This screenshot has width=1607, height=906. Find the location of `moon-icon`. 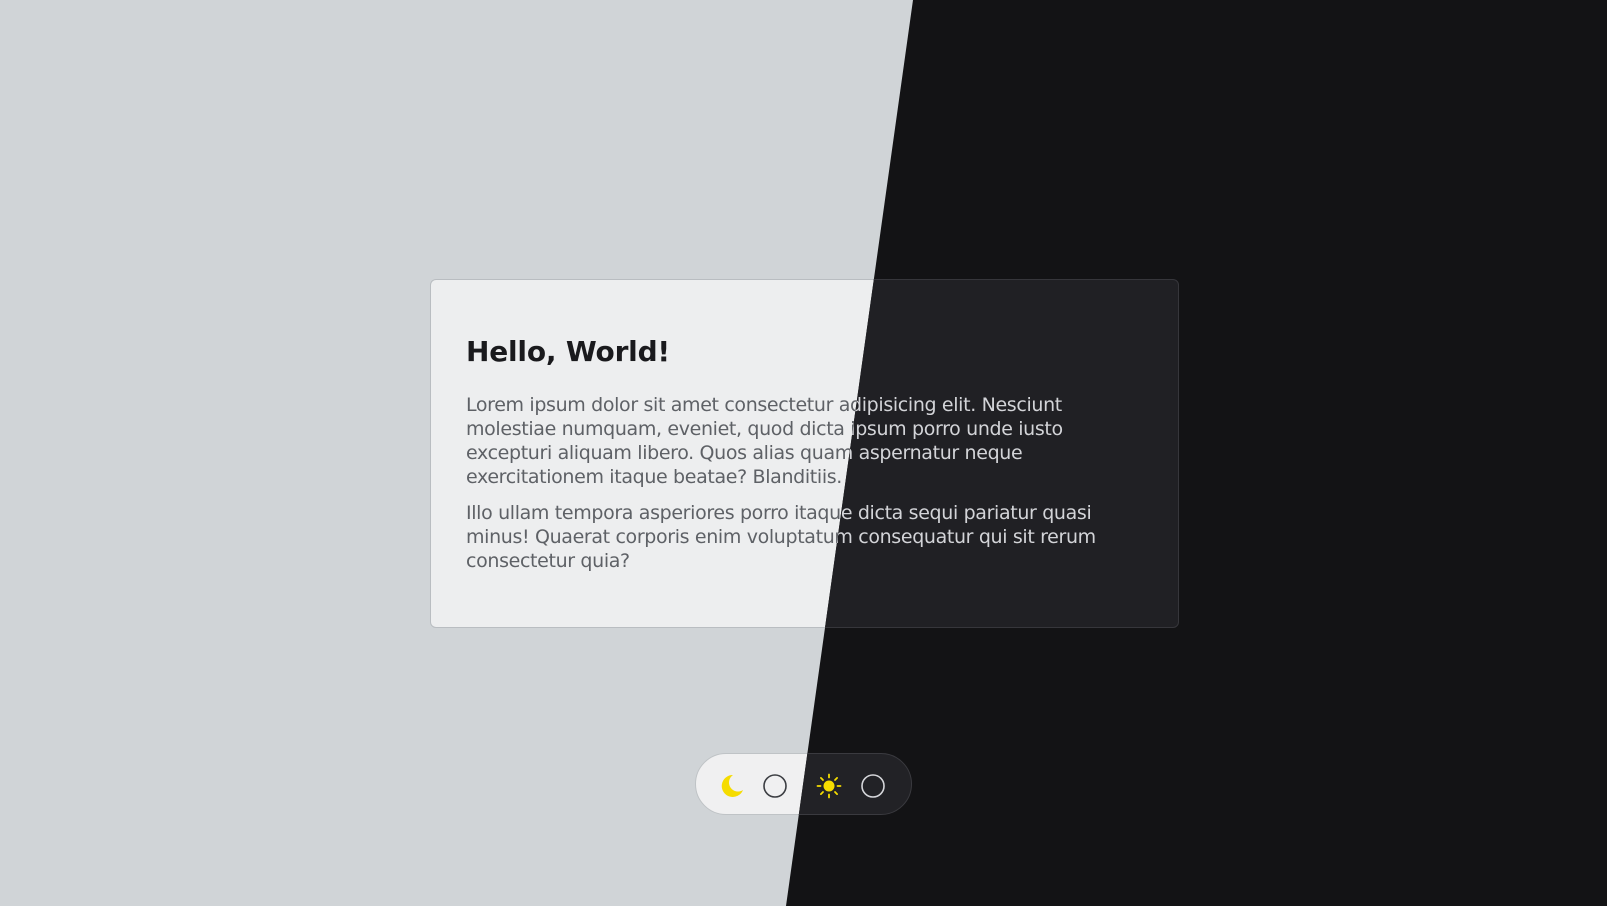

moon-icon is located at coordinates (731, 786).